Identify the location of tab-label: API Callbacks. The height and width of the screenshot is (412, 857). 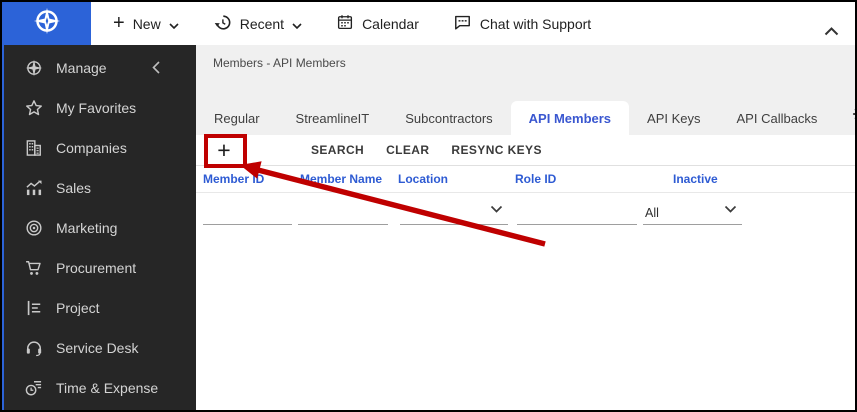
(777, 118).